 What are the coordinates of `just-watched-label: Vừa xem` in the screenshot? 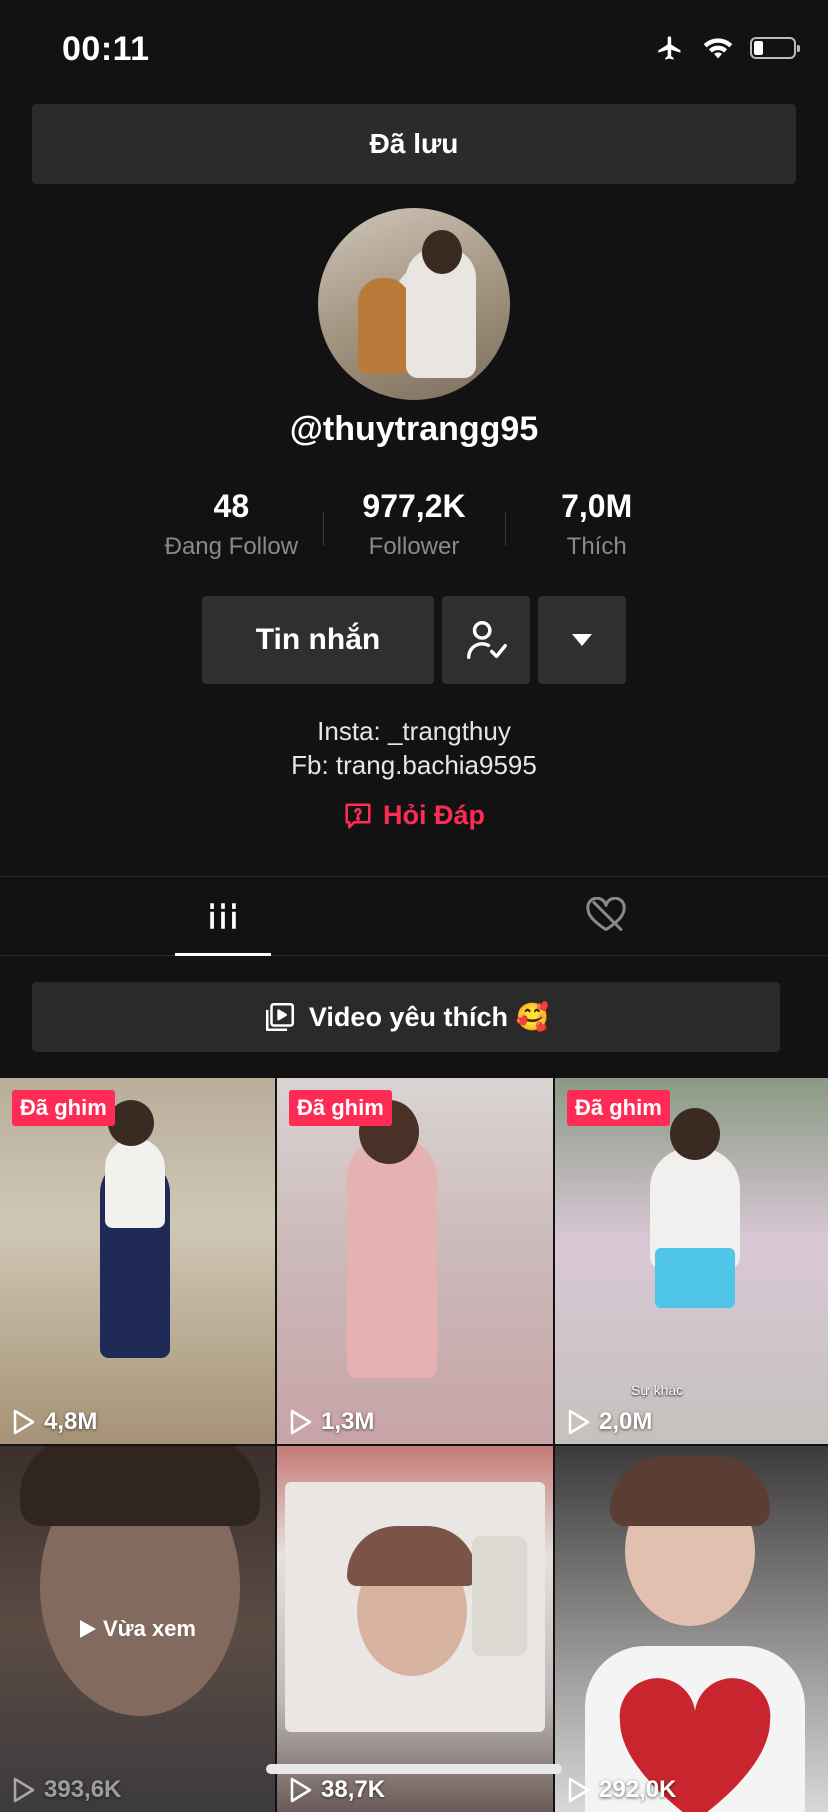 It's located at (149, 1628).